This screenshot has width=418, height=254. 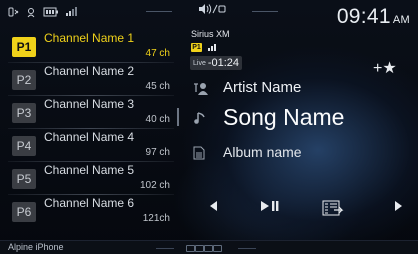 I want to click on preset-item-p4: P4 Channel Name 4 97 ch, so click(x=91, y=145).